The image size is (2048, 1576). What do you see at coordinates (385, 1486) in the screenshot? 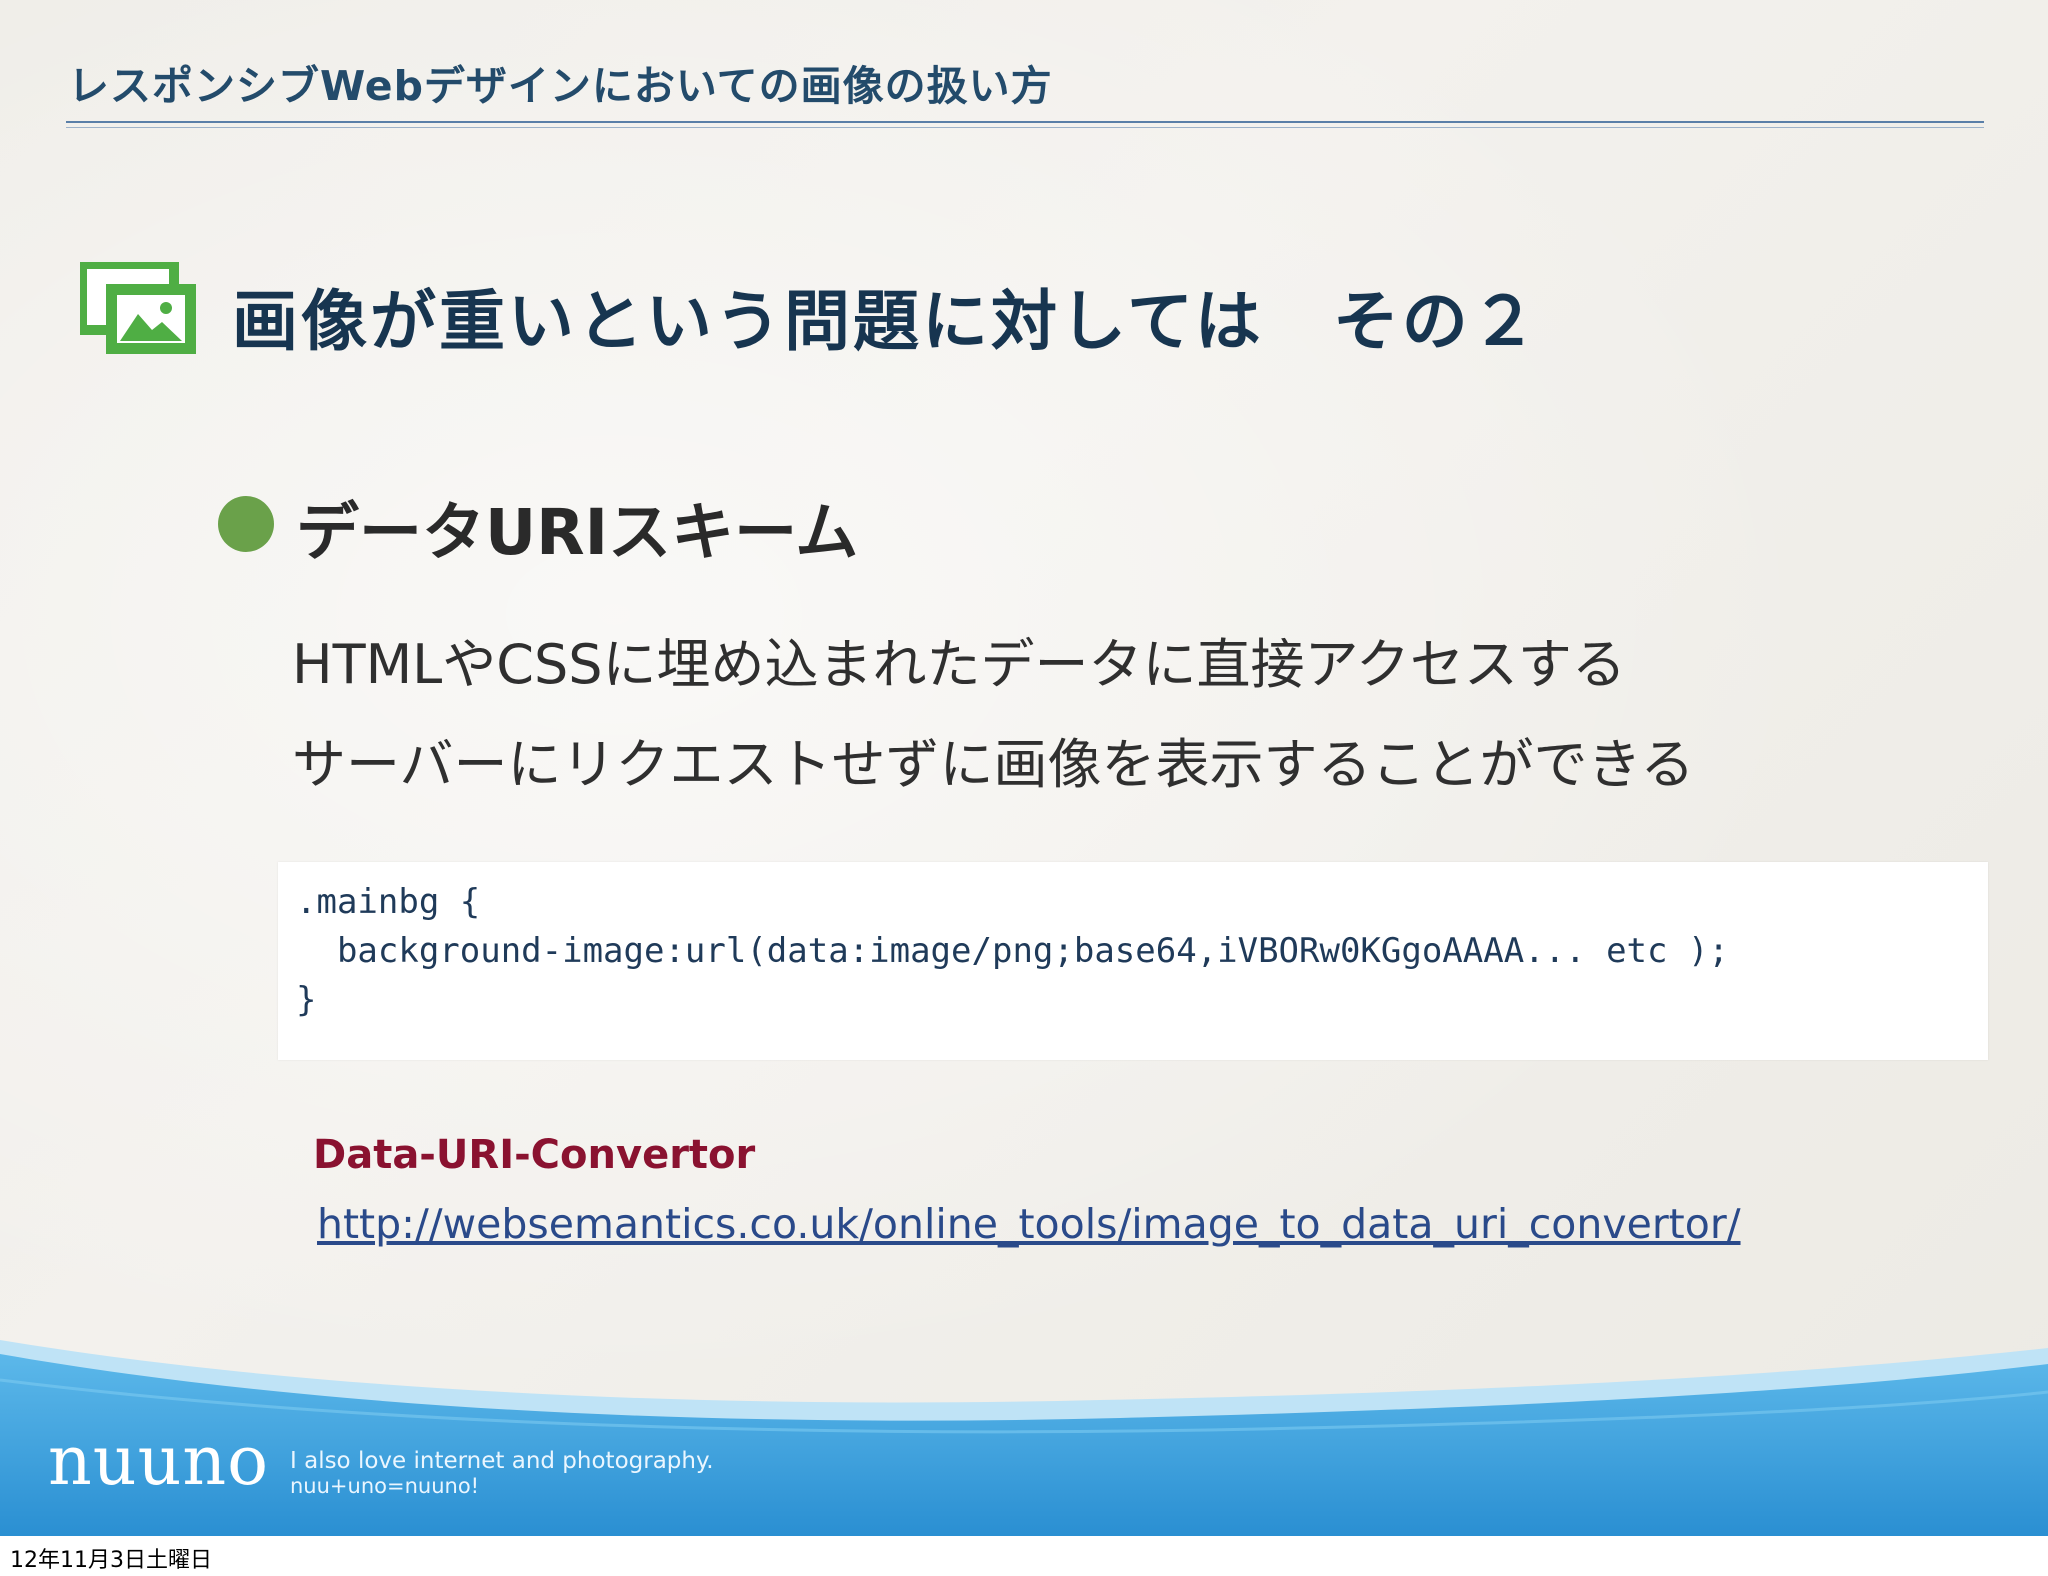
I see `brand-subtagline: nuu+uno=nuuno!` at bounding box center [385, 1486].